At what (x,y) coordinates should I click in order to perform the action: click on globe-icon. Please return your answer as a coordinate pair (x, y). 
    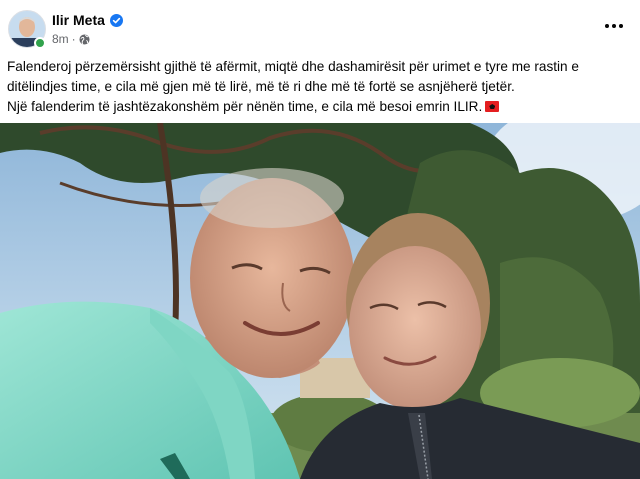
    Looking at the image, I should click on (84, 39).